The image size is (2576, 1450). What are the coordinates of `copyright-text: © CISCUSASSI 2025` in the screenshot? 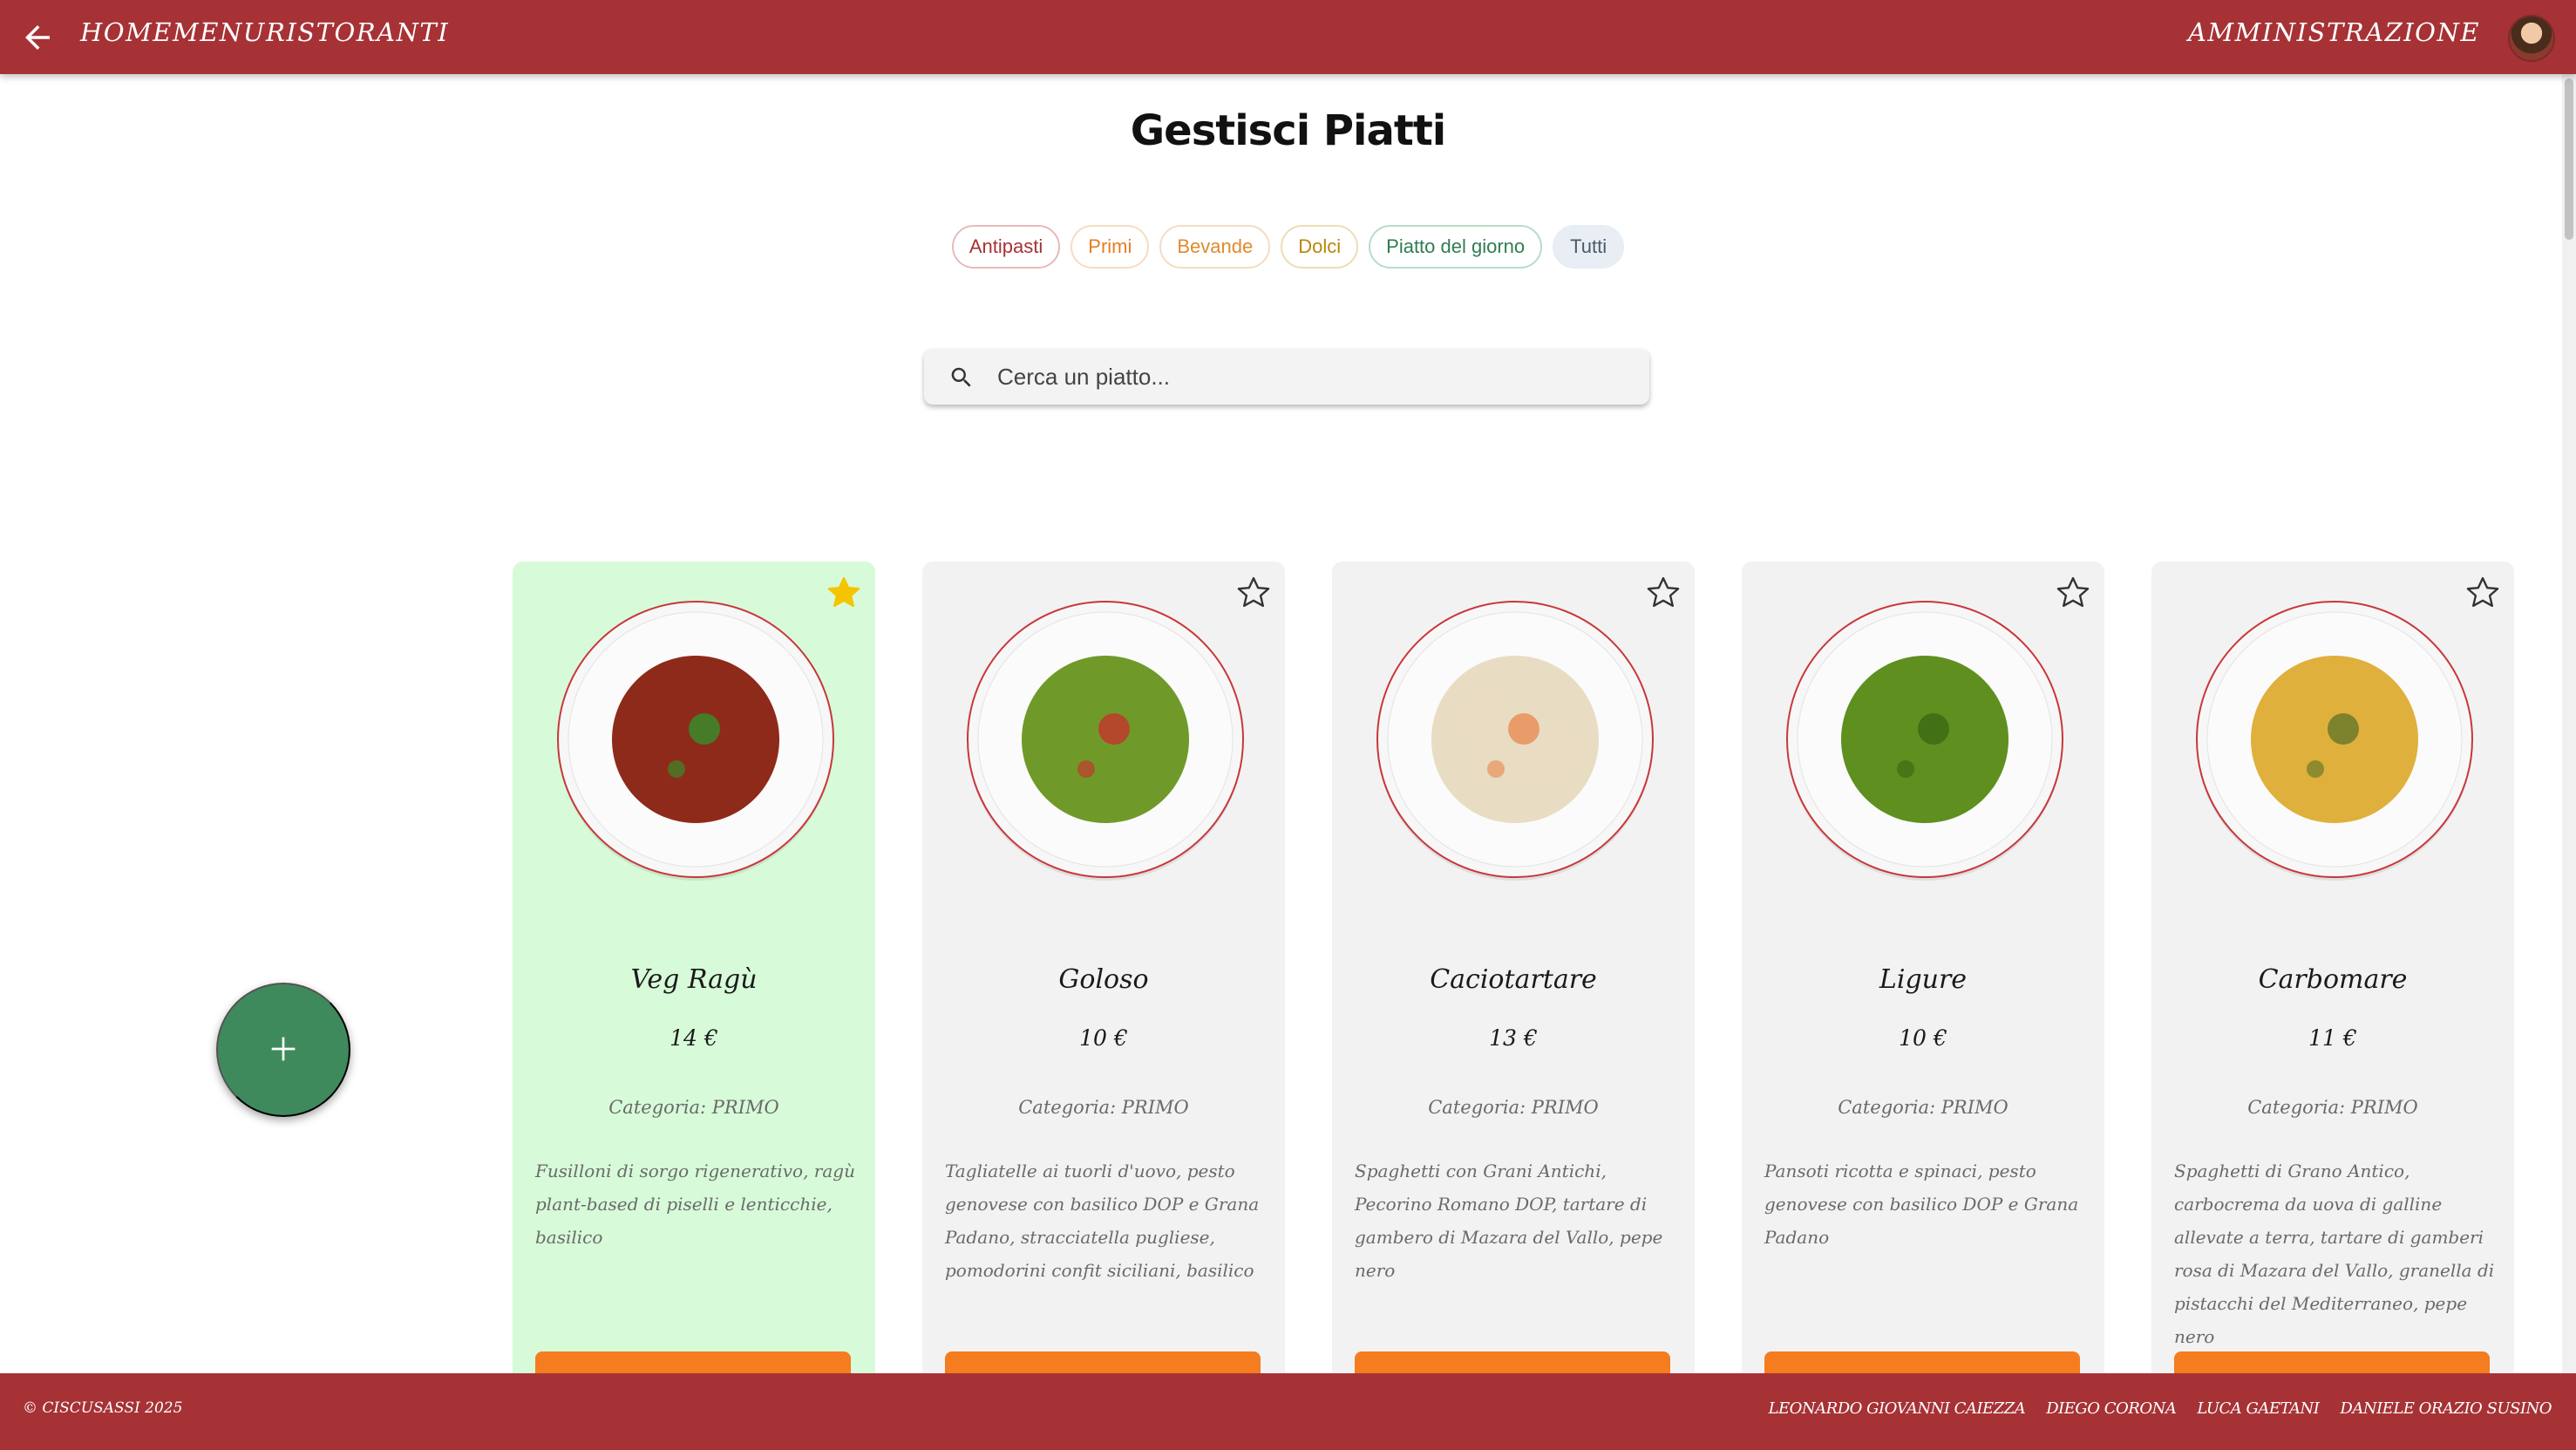 It's located at (103, 1408).